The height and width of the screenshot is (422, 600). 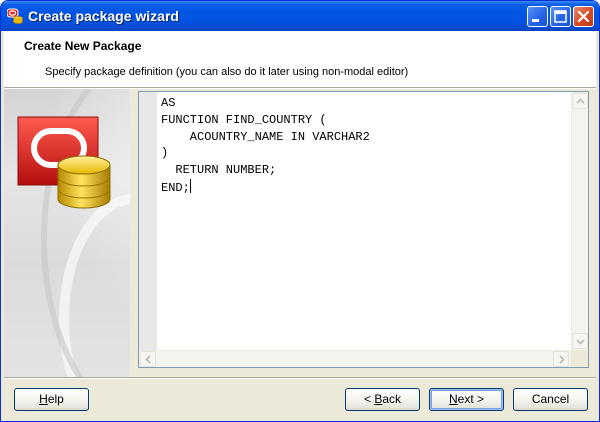 What do you see at coordinates (244, 119) in the screenshot?
I see `code-line: FUNCTION FIND_COUNTRY (` at bounding box center [244, 119].